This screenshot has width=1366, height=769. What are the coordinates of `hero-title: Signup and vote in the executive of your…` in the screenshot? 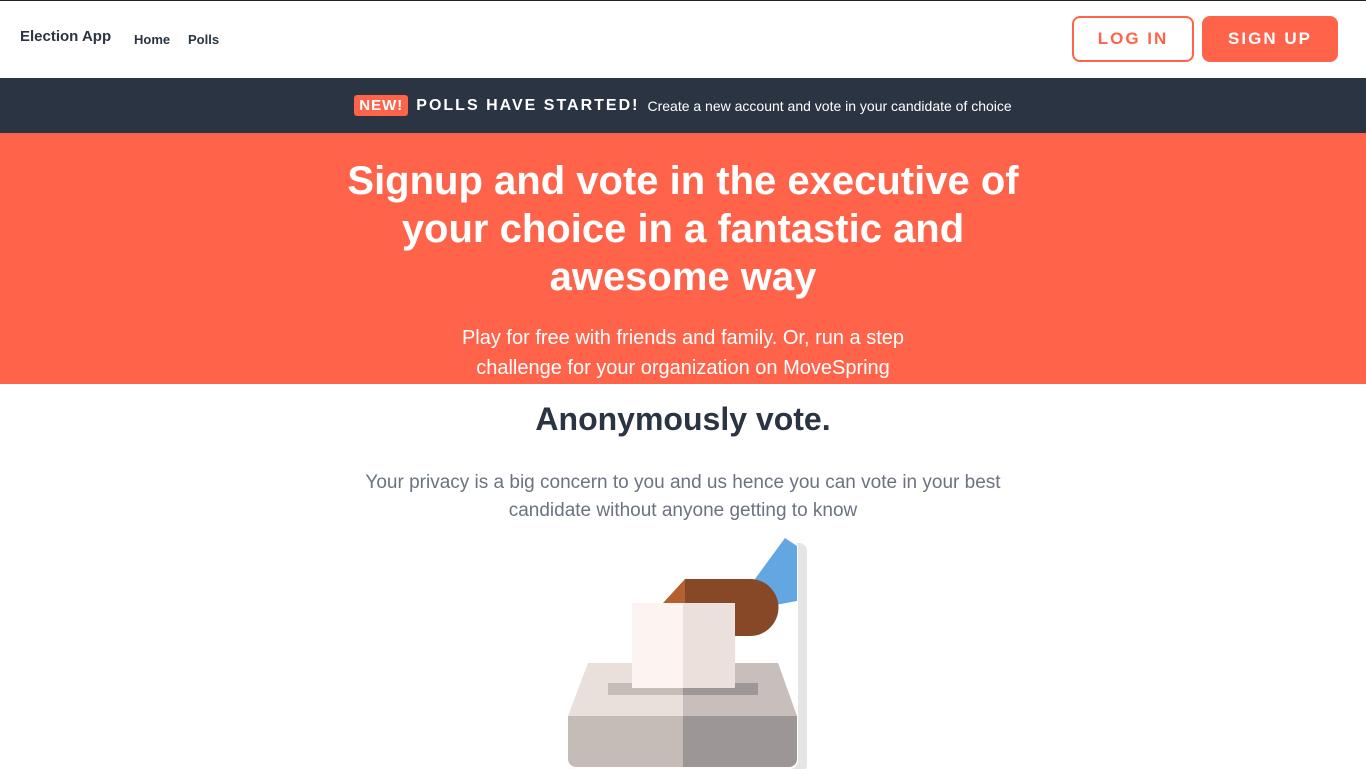 It's located at (683, 229).